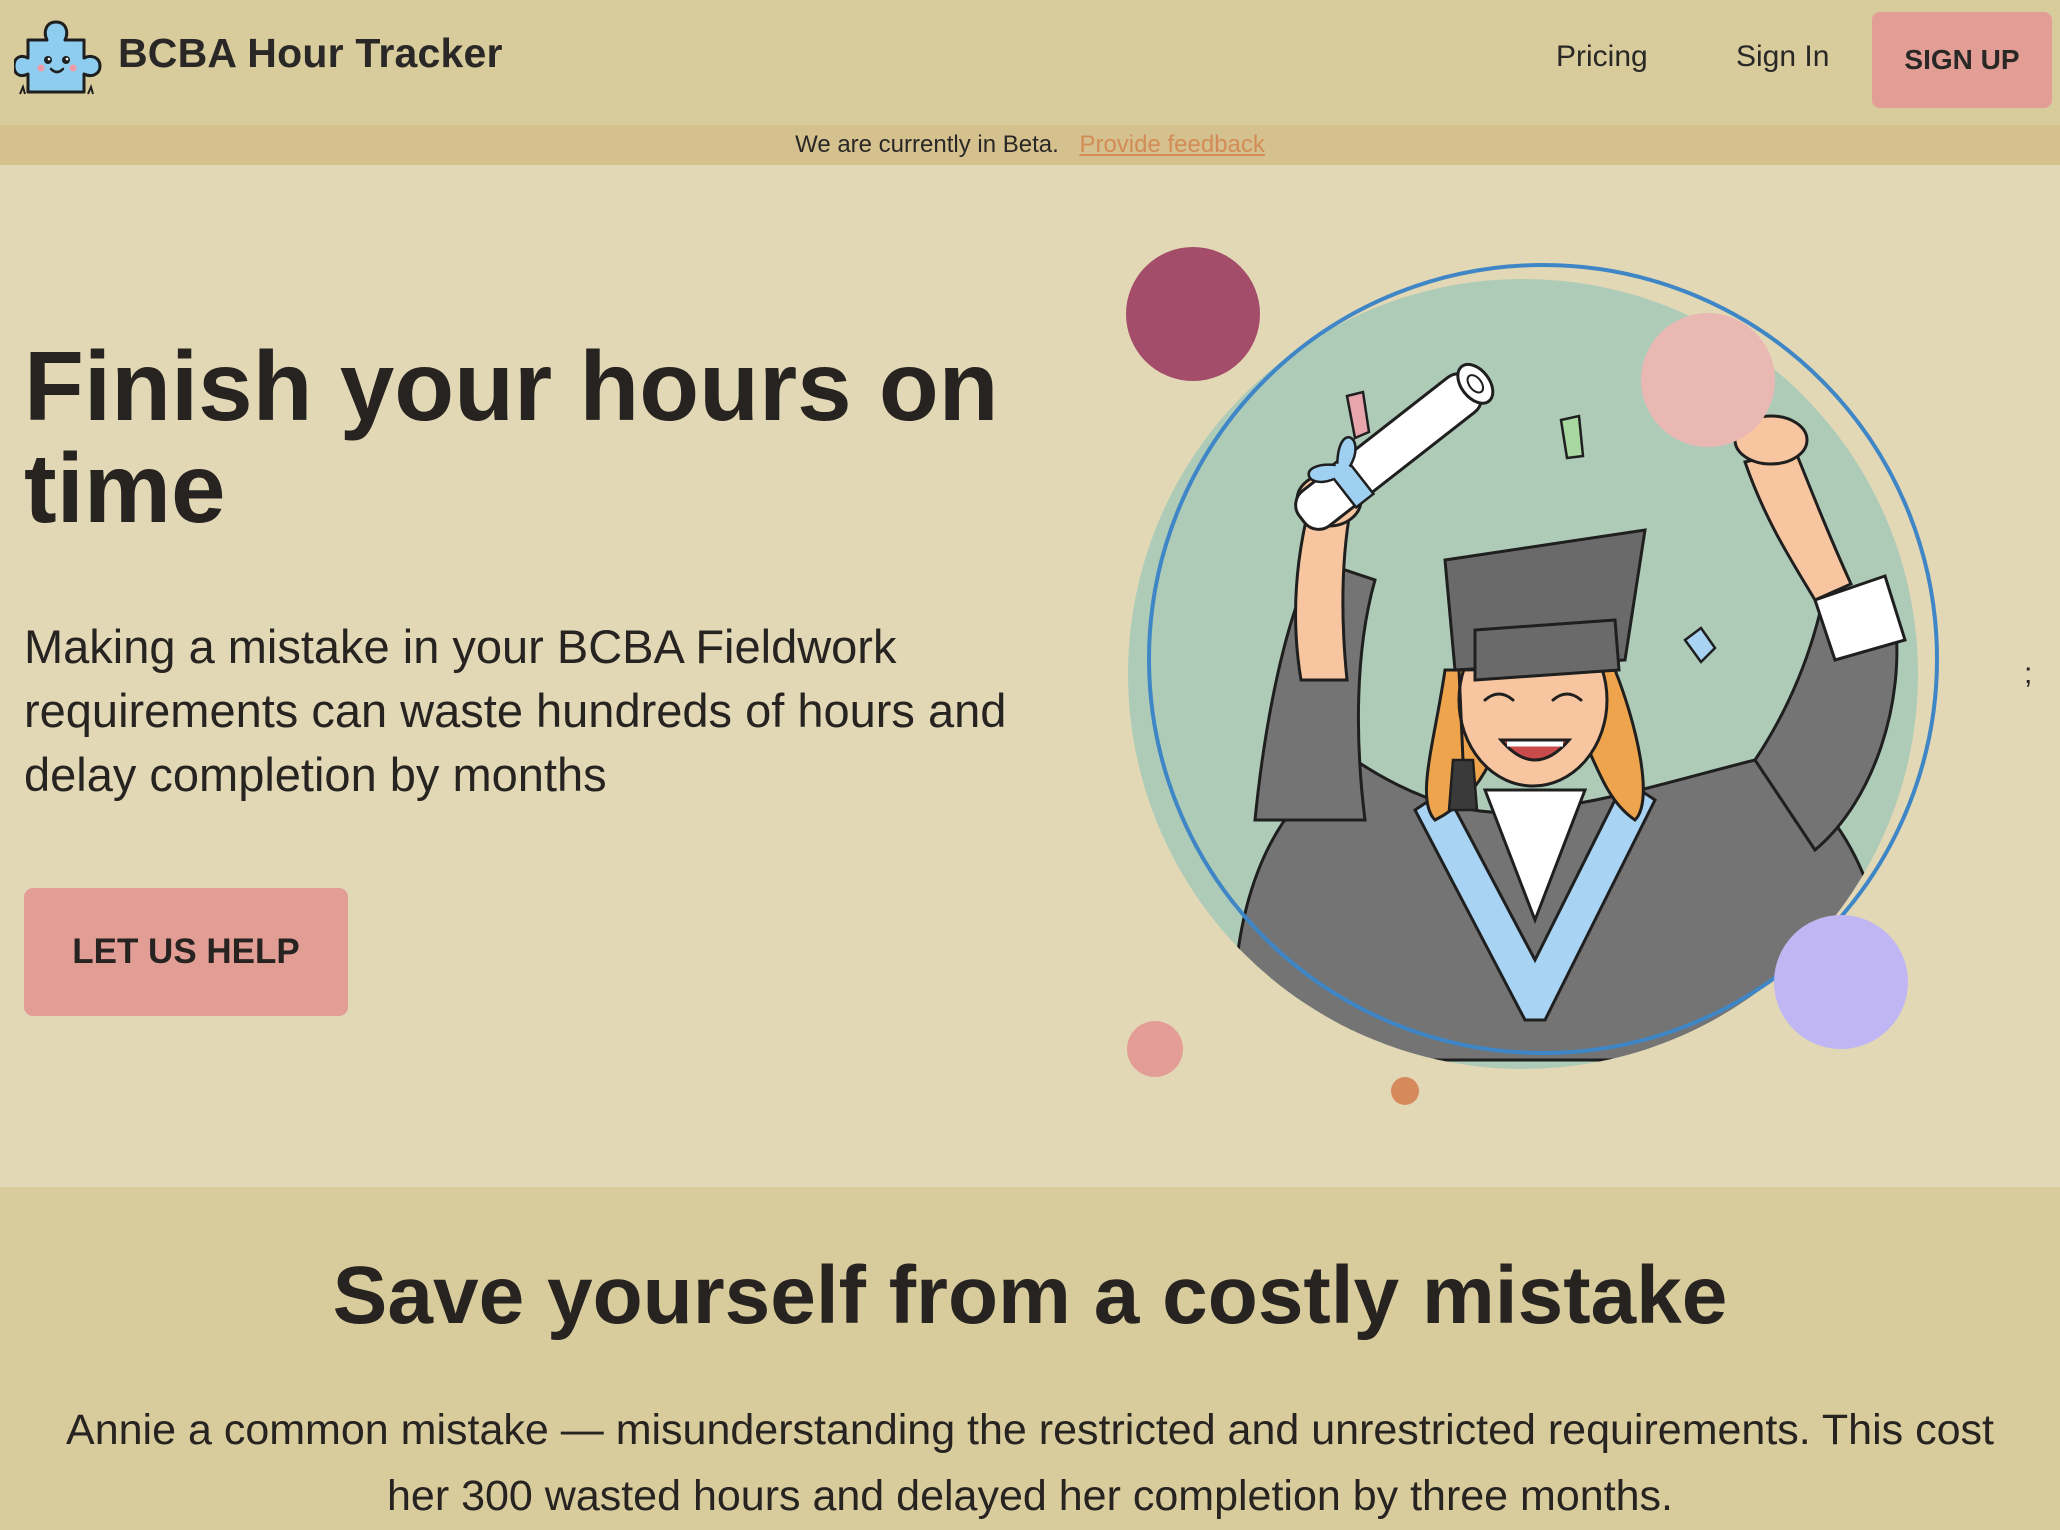 The width and height of the screenshot is (2060, 1530). What do you see at coordinates (2028, 673) in the screenshot?
I see `stray-semicolon: ;` at bounding box center [2028, 673].